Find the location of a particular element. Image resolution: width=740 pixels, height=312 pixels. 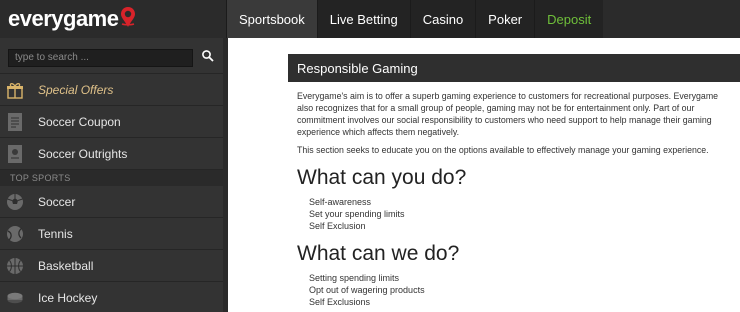

search-input is located at coordinates (100, 57).